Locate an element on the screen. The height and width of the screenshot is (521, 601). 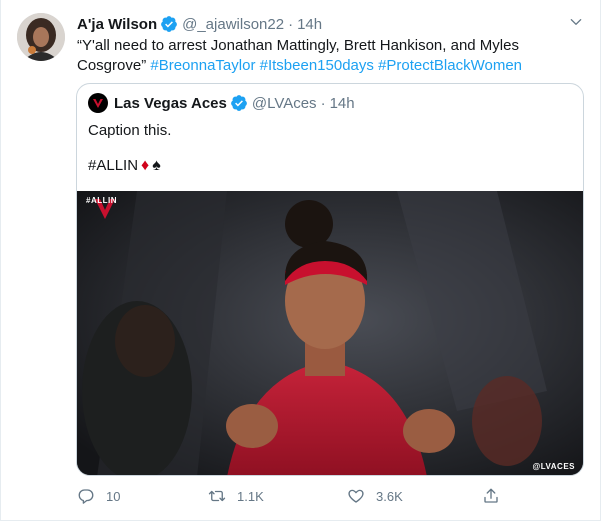
hashtag-link: #BreonnaTaylor is located at coordinates (202, 65).